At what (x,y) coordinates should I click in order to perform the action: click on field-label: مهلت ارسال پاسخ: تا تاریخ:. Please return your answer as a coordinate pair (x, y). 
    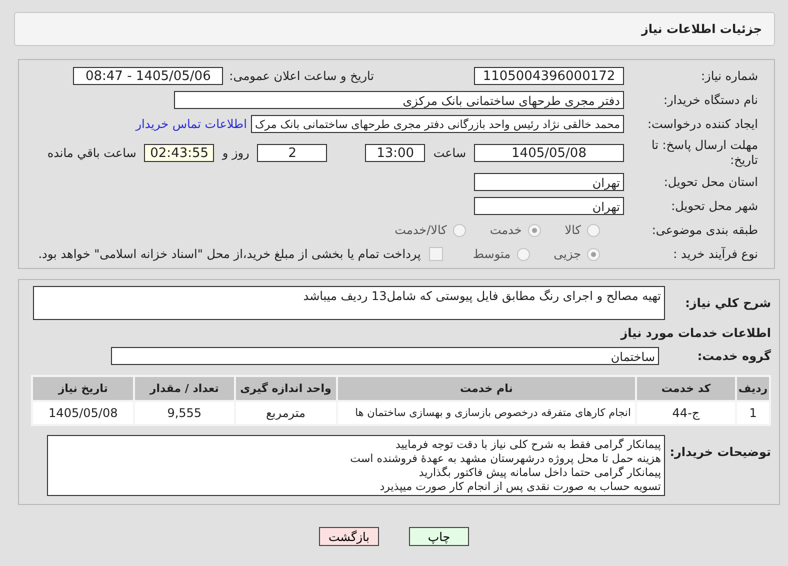
    Looking at the image, I should click on (704, 153).